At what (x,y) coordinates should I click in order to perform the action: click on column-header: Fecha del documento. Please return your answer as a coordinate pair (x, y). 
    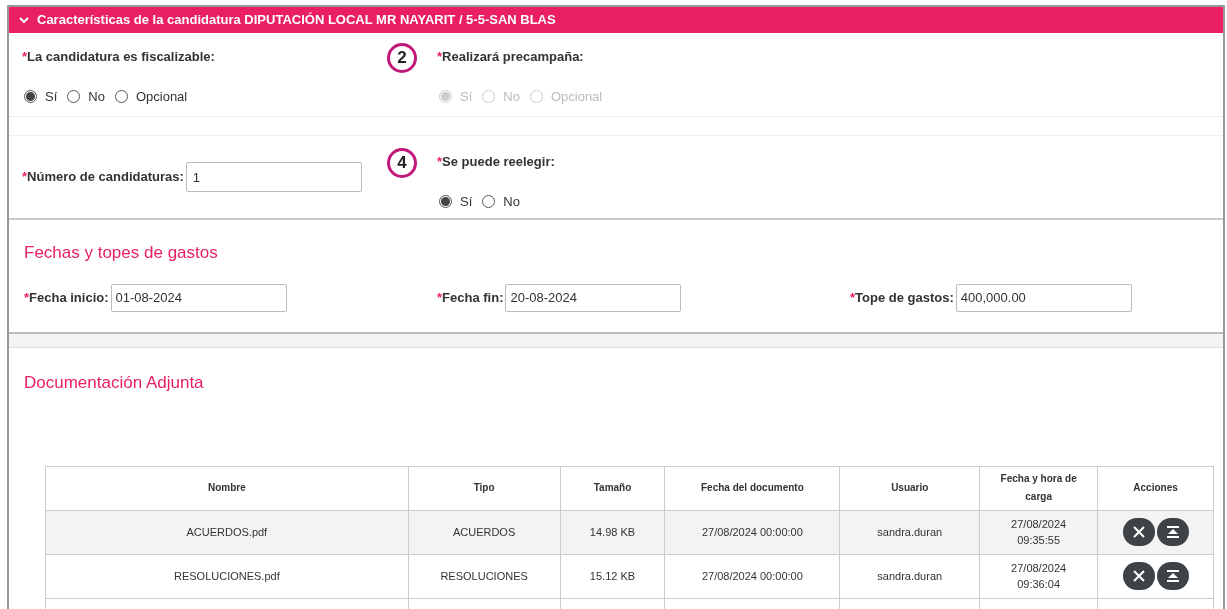
    Looking at the image, I should click on (752, 488).